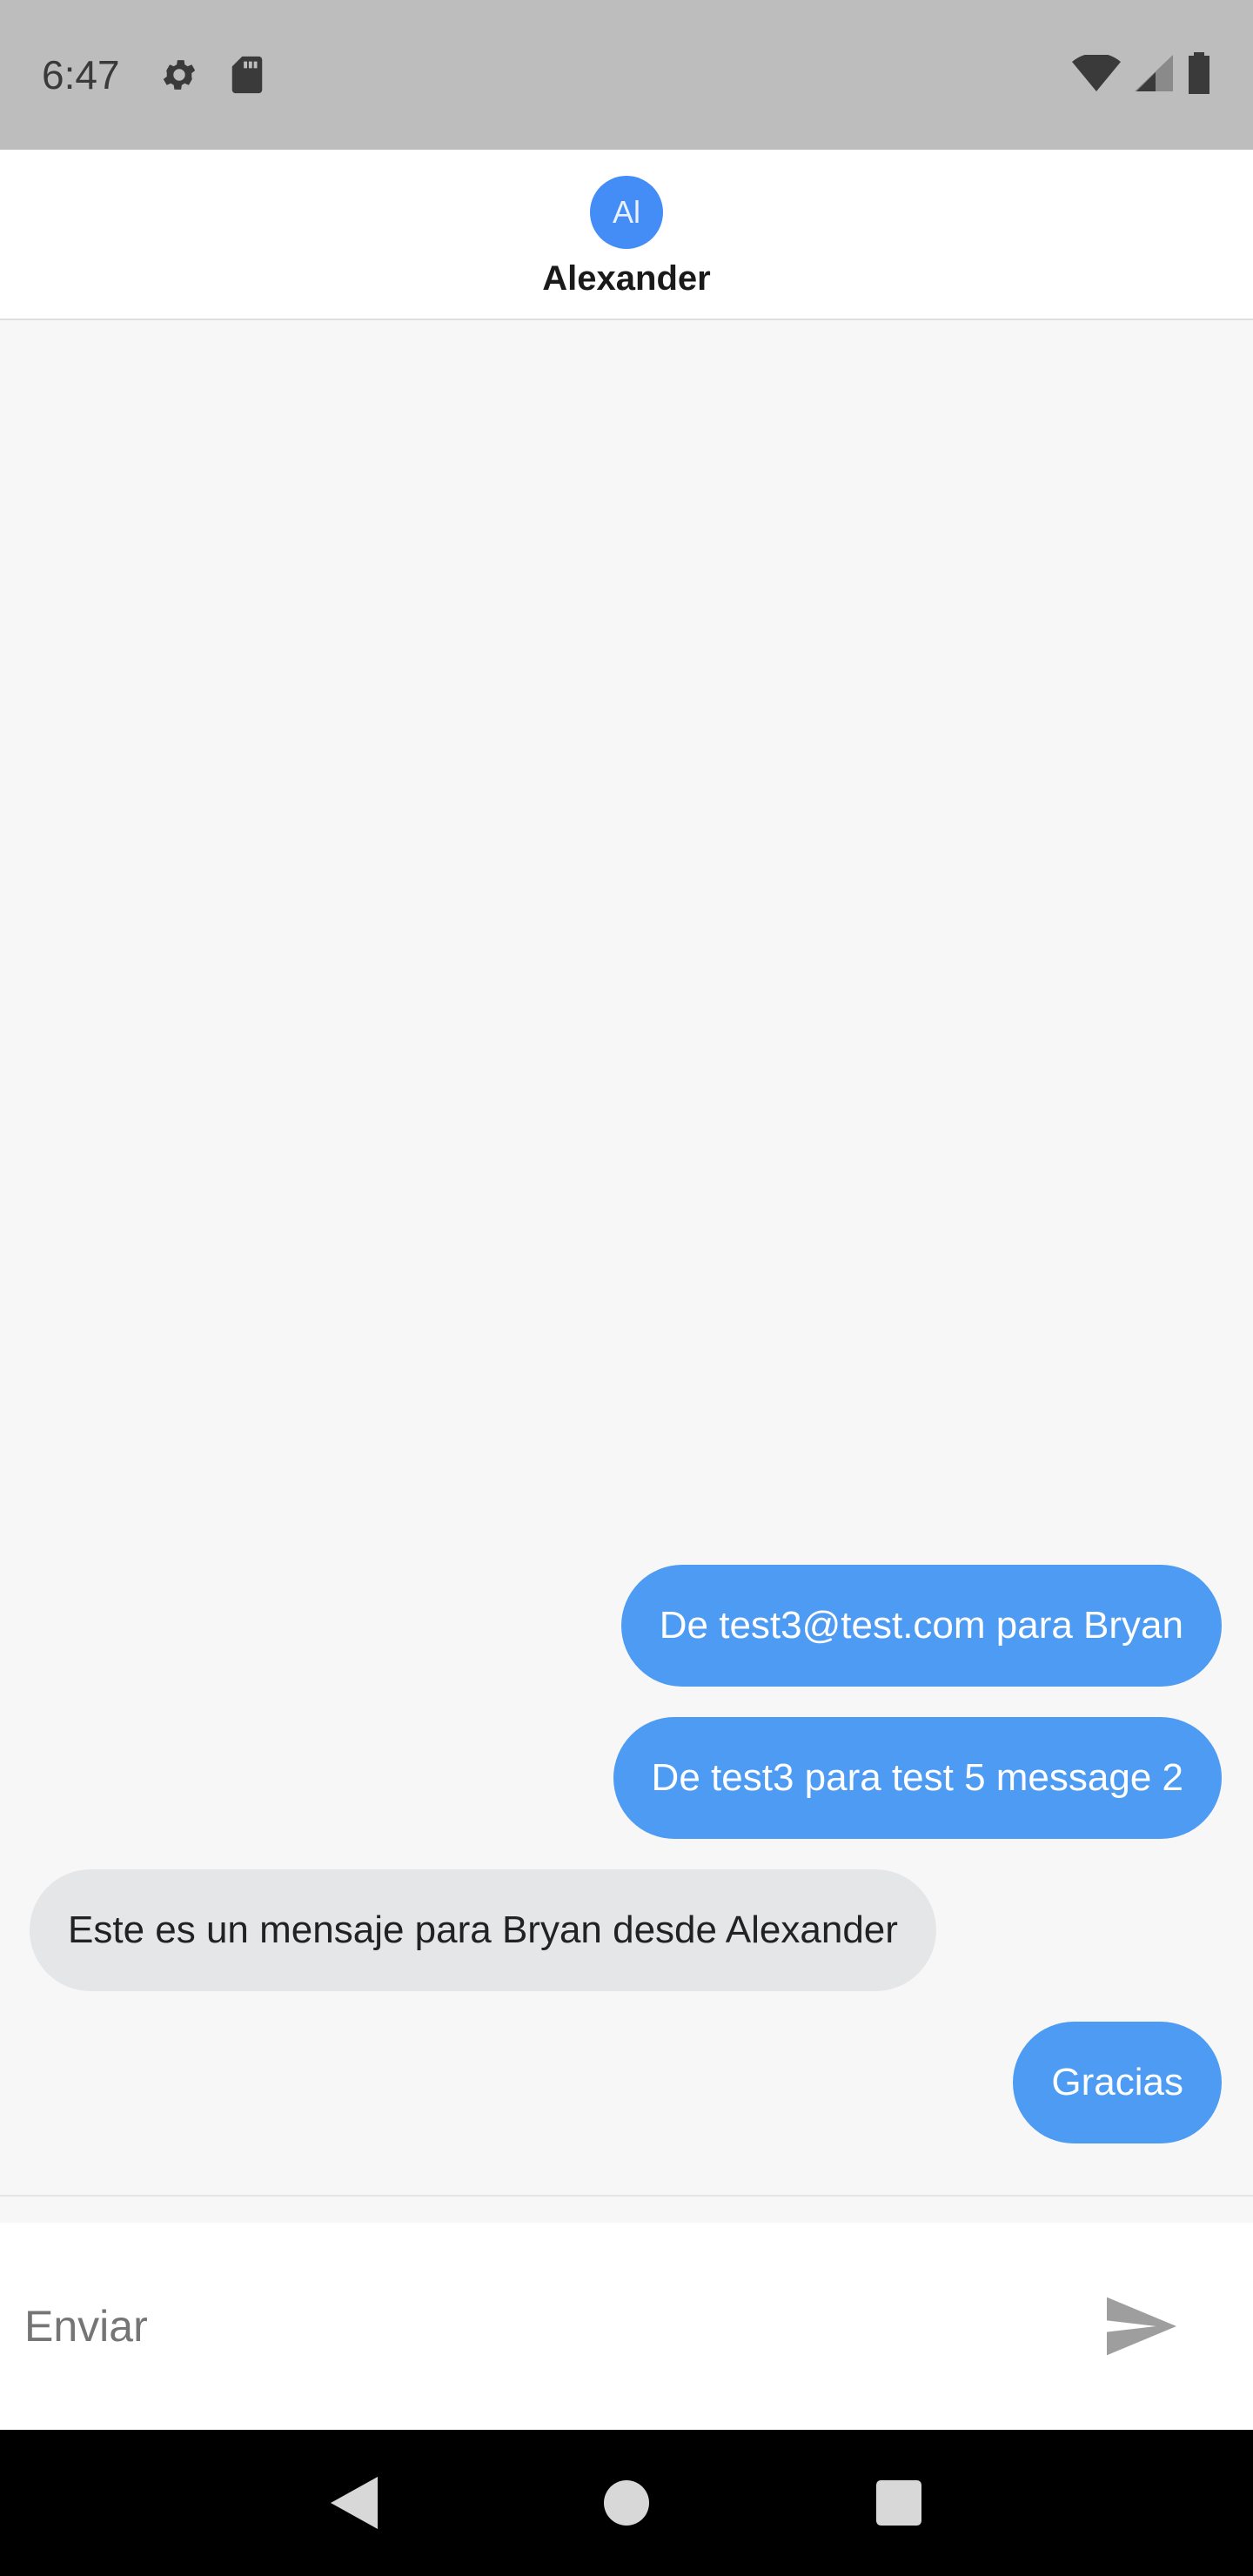 The height and width of the screenshot is (2576, 1253). Describe the element at coordinates (1096, 74) in the screenshot. I see `wifi-icon` at that location.